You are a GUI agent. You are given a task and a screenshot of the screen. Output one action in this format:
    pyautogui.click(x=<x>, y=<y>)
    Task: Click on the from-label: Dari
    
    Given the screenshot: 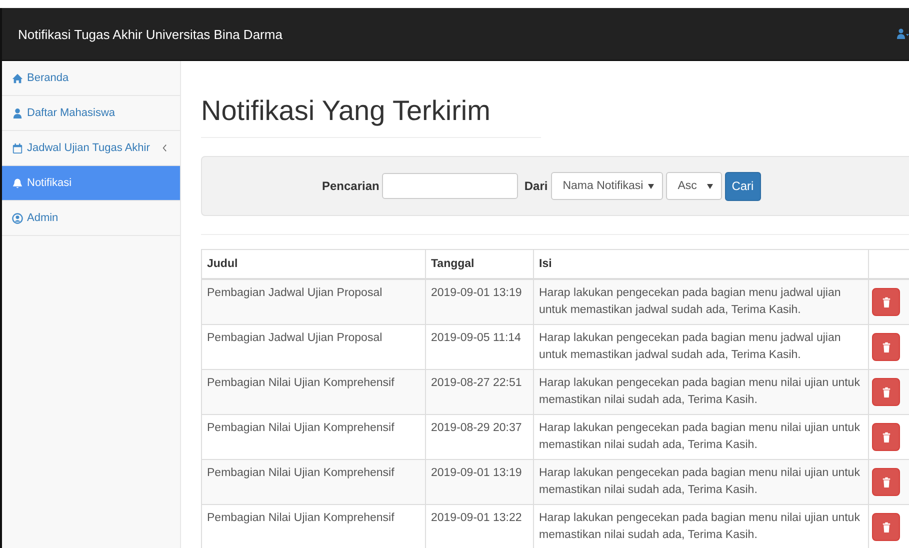 What is the action you would take?
    pyautogui.click(x=536, y=186)
    